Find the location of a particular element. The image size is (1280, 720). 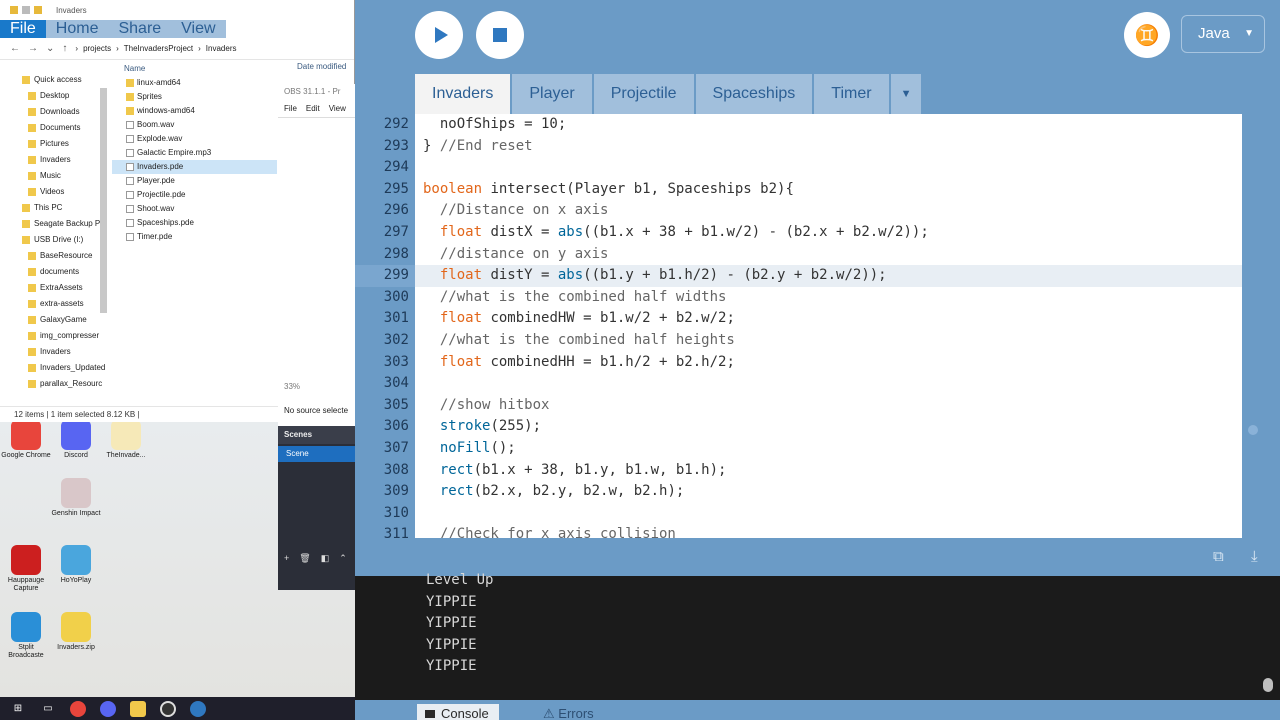

desktop-shortcut: Hauppauge Capture is located at coordinates (26, 569).